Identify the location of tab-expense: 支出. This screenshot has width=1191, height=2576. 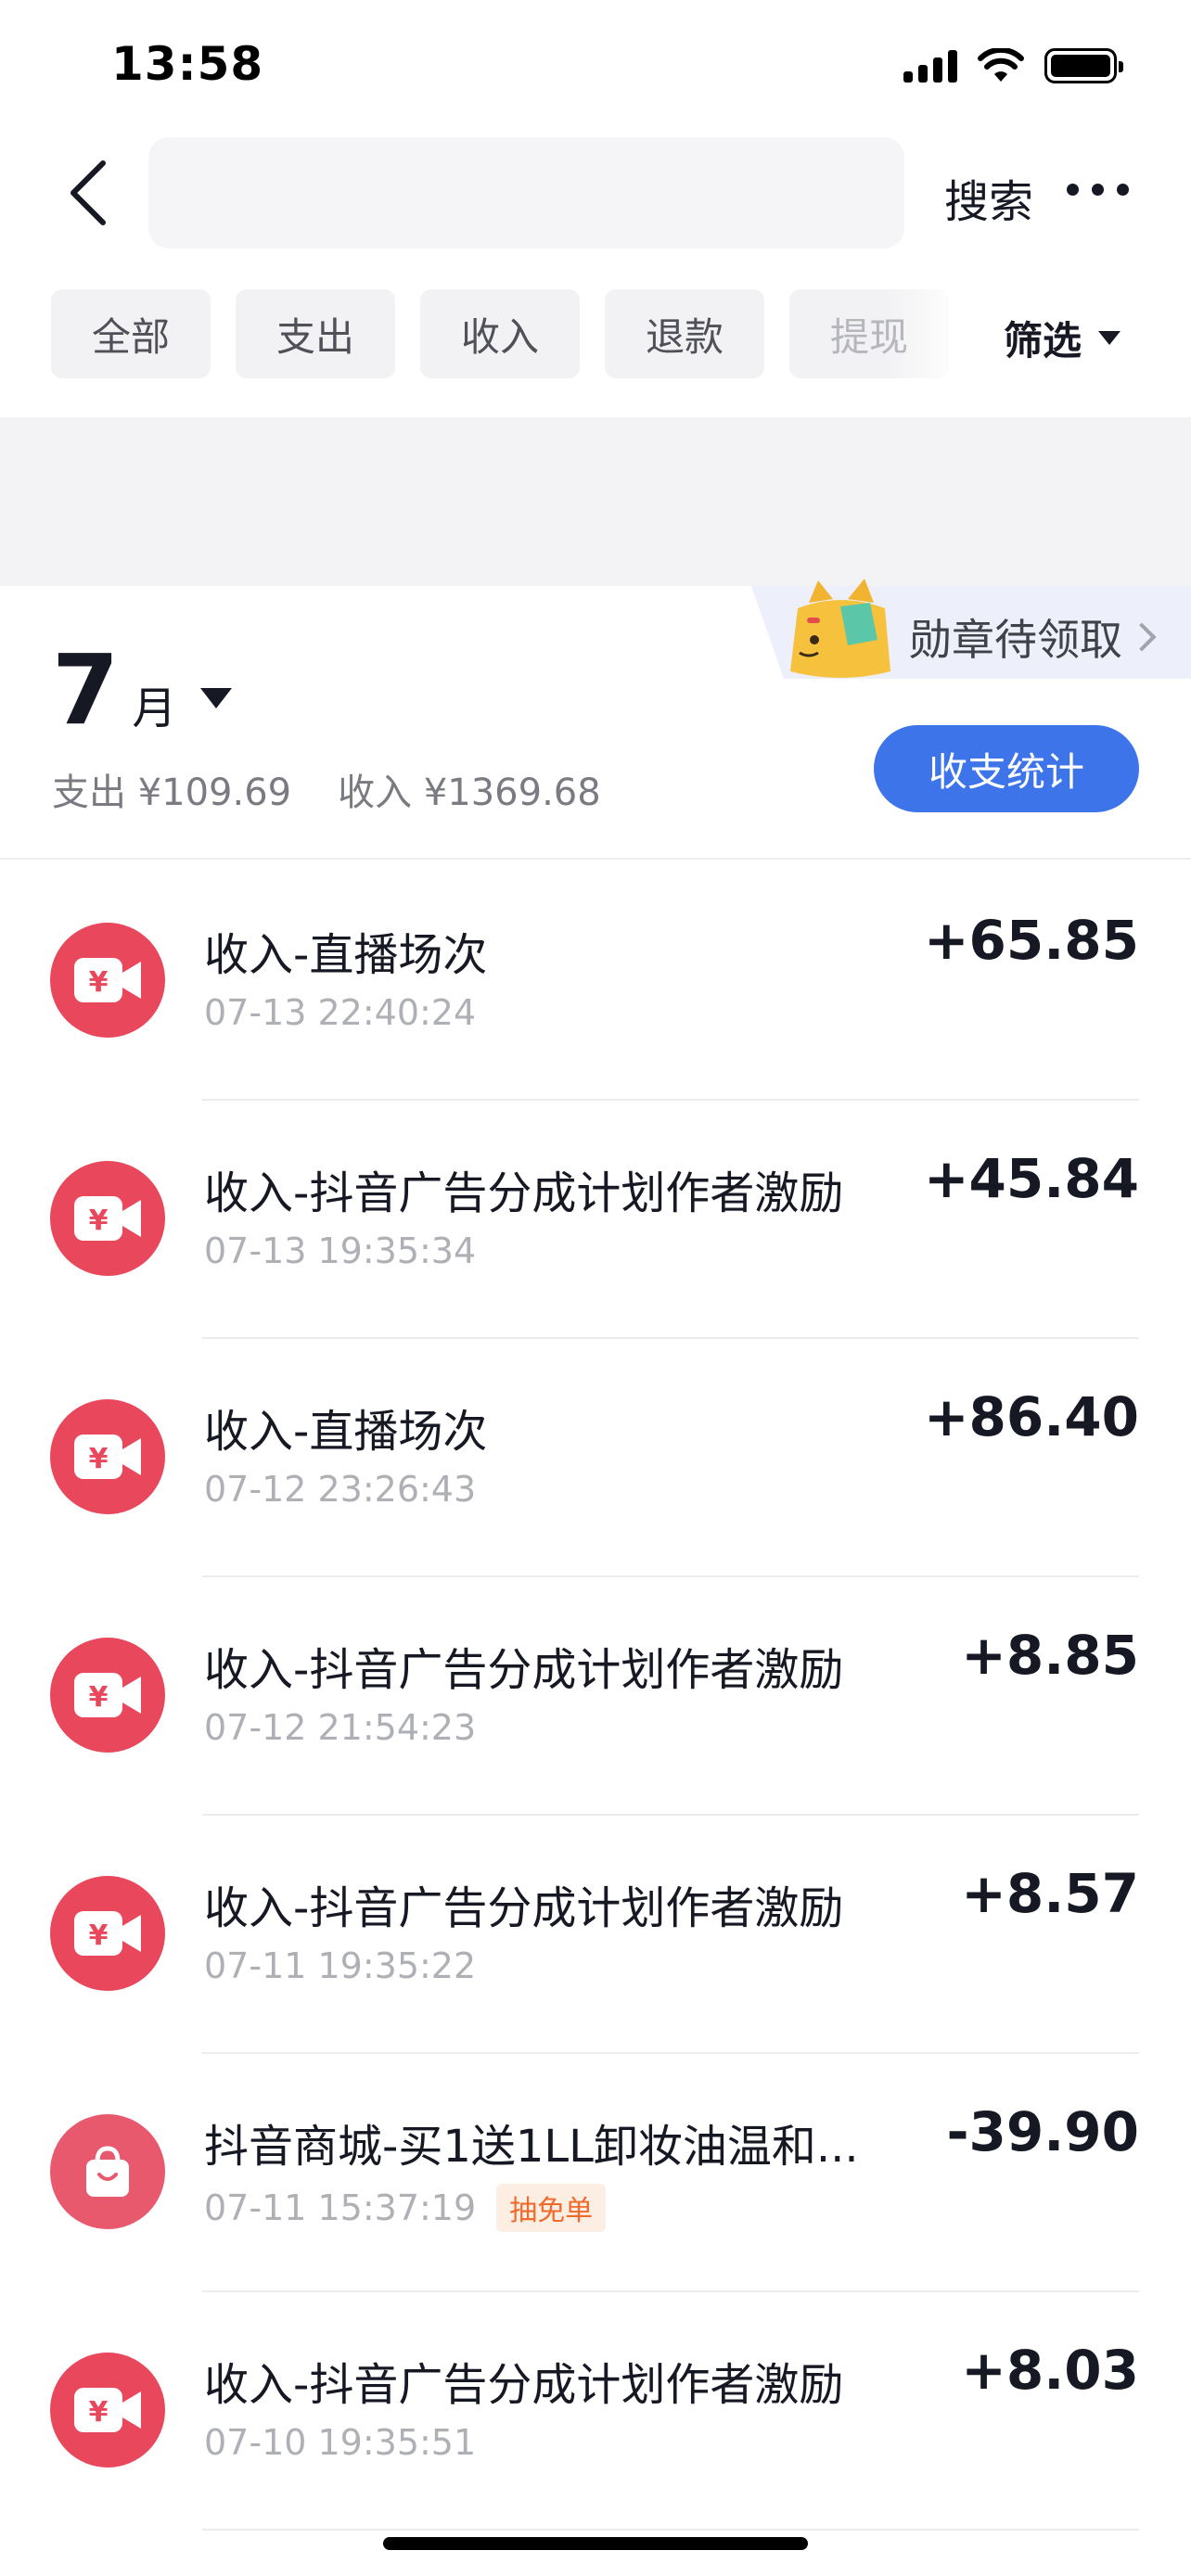
(315, 333).